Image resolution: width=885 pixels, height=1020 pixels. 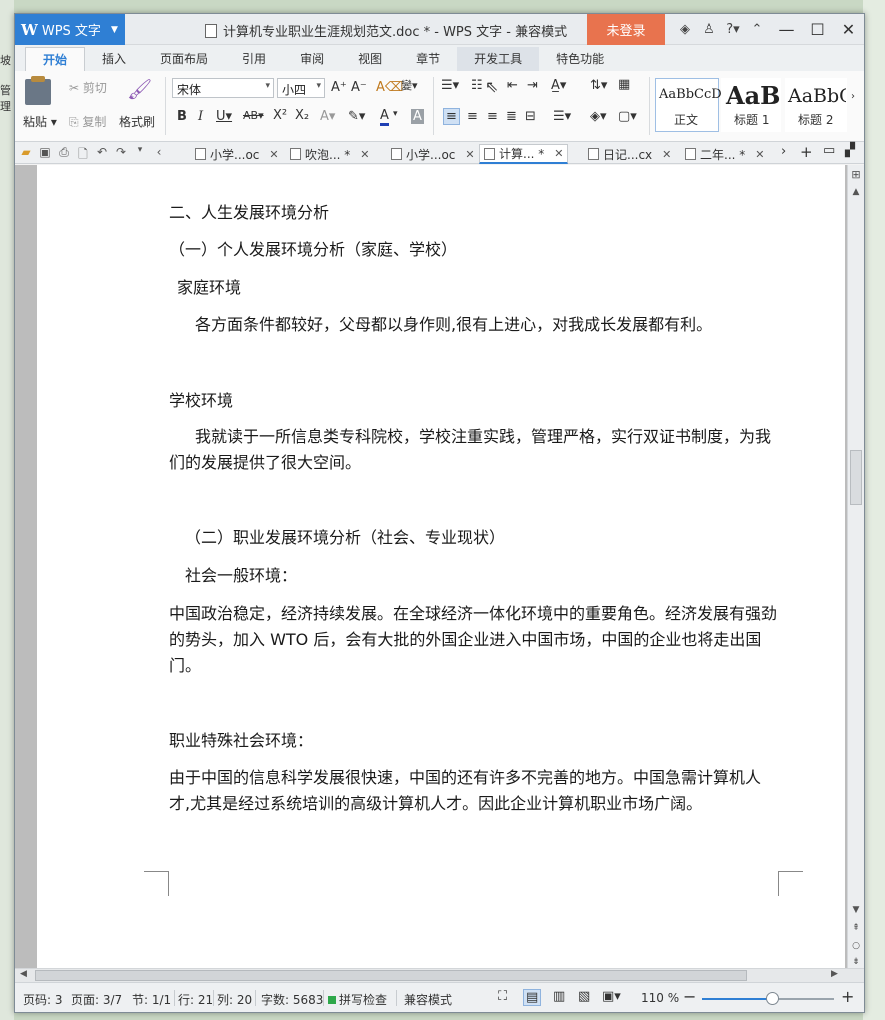 What do you see at coordinates (357, 999) in the screenshot?
I see `spell-check-toggle: 拼写检查` at bounding box center [357, 999].